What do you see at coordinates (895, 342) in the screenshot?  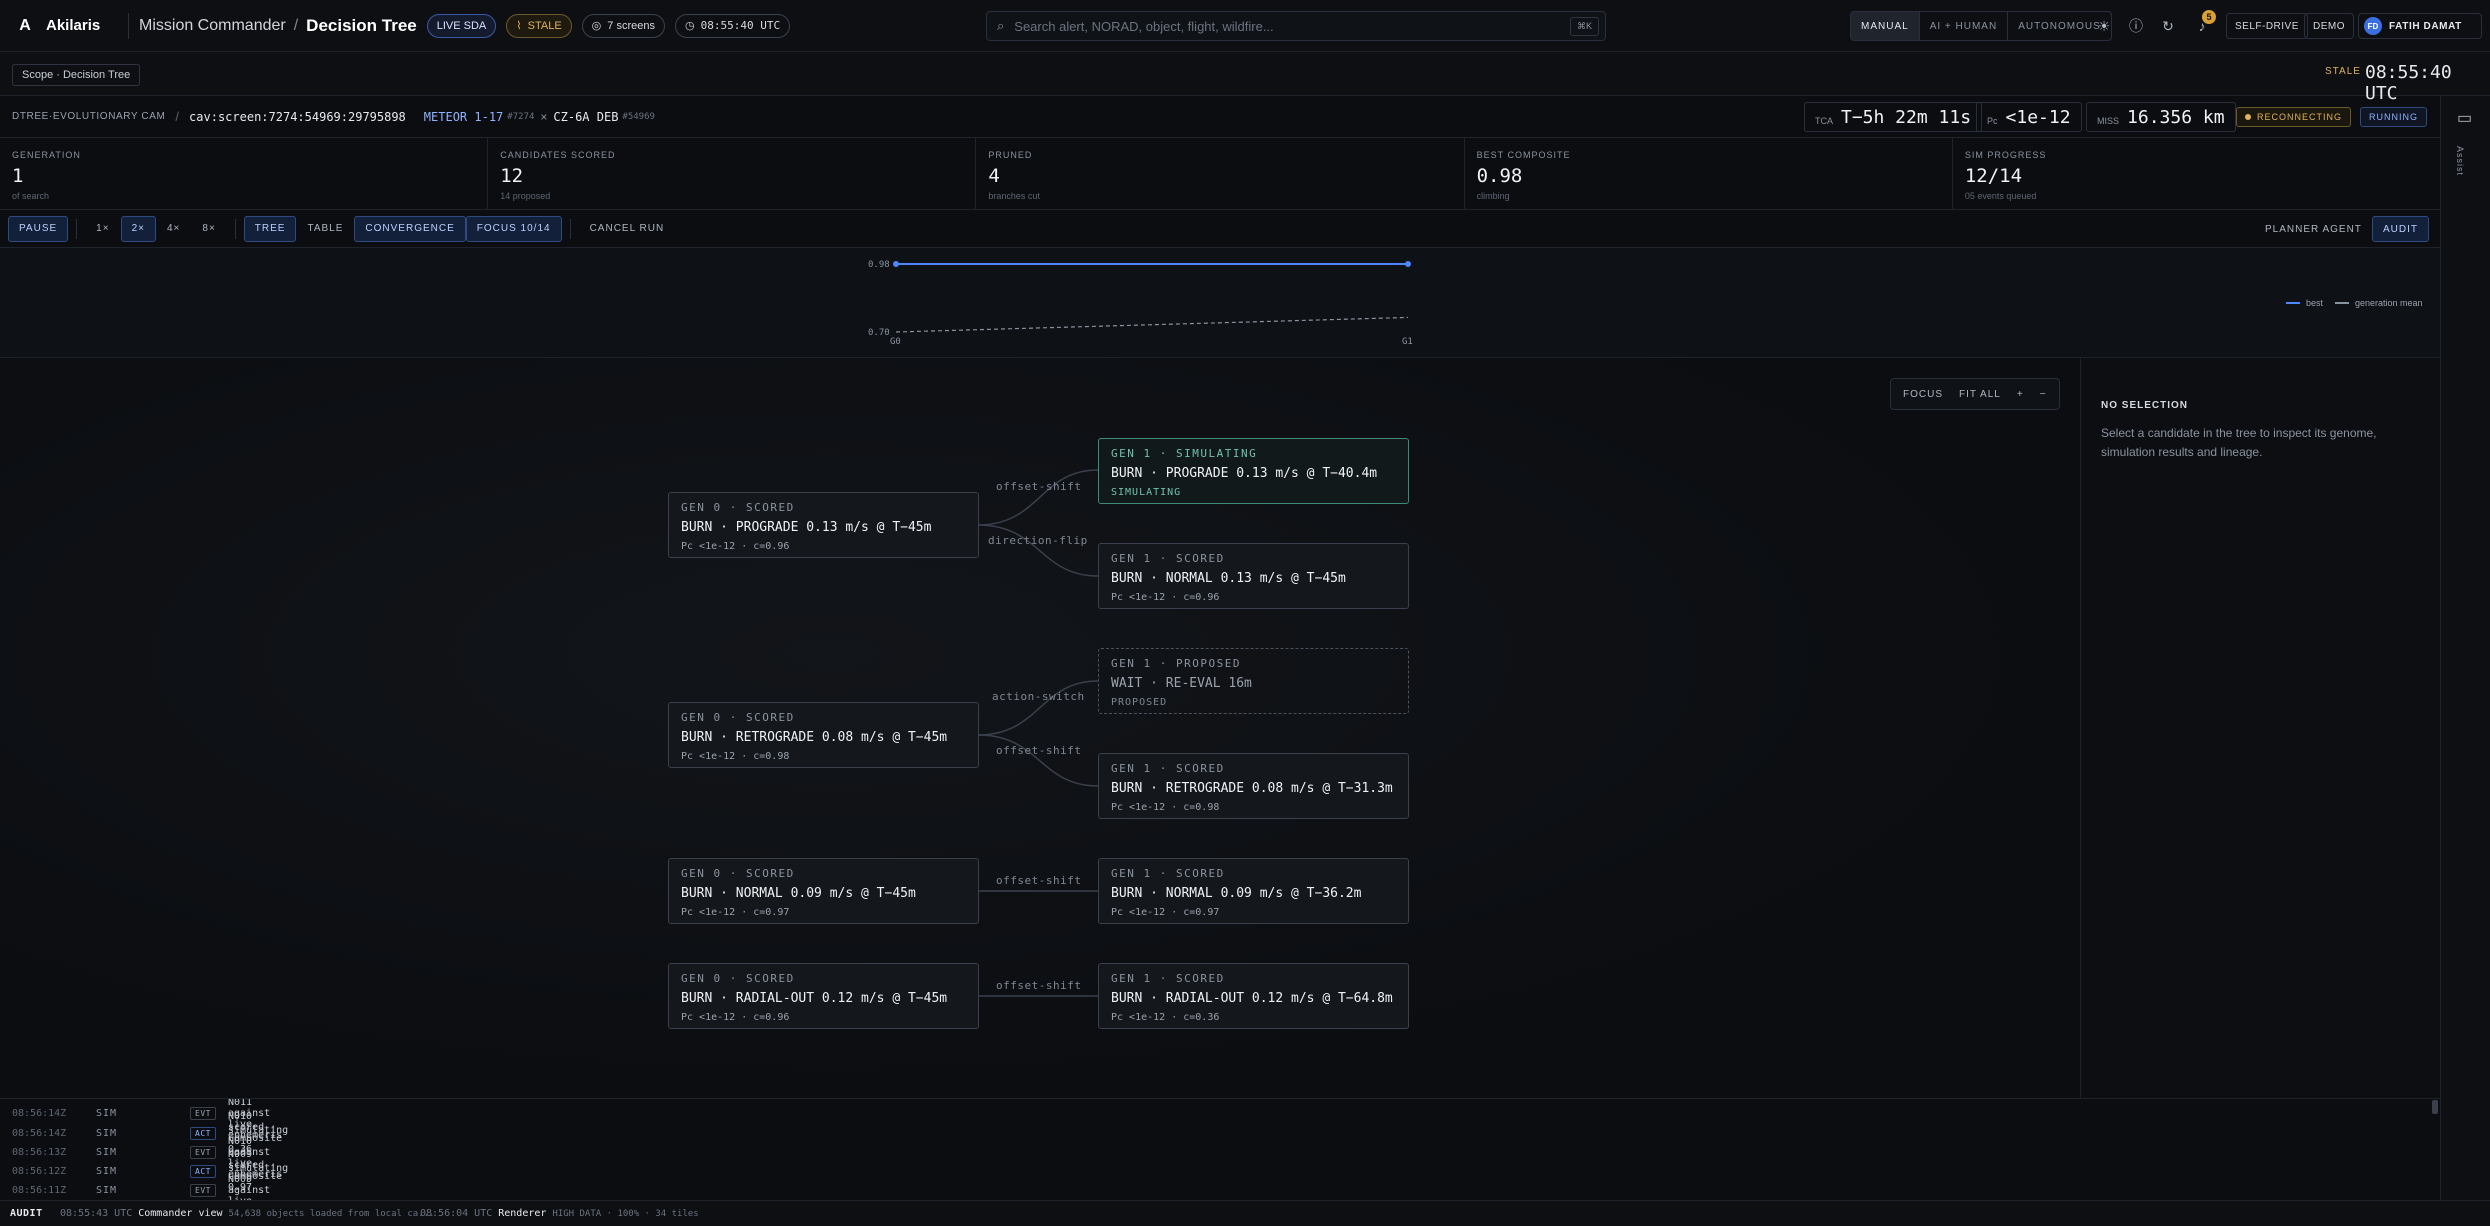 I see `x-tick-label: G0` at bounding box center [895, 342].